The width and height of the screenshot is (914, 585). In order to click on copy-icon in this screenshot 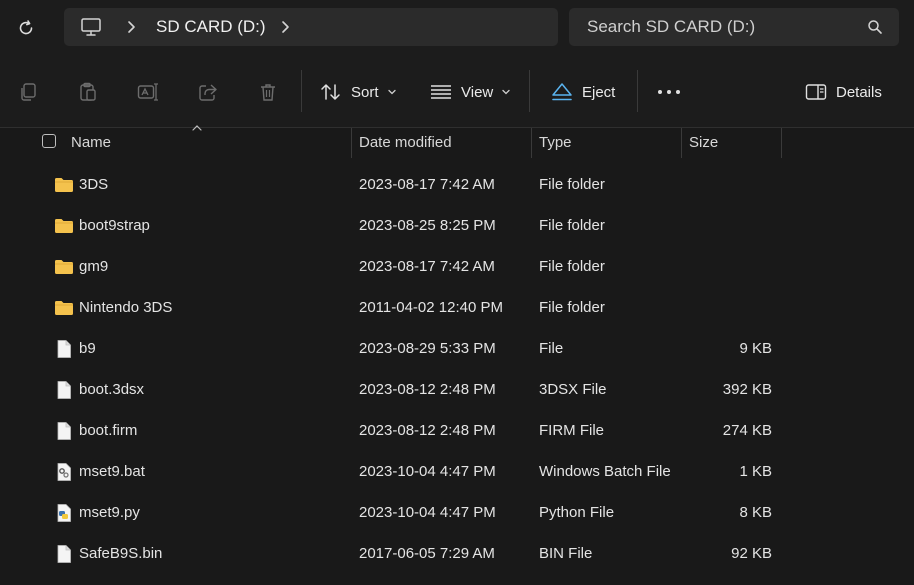, I will do `click(28, 92)`.